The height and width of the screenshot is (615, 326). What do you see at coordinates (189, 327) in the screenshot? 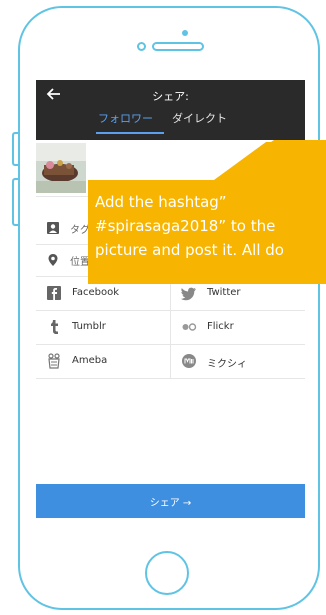
I see `flickr-icon` at bounding box center [189, 327].